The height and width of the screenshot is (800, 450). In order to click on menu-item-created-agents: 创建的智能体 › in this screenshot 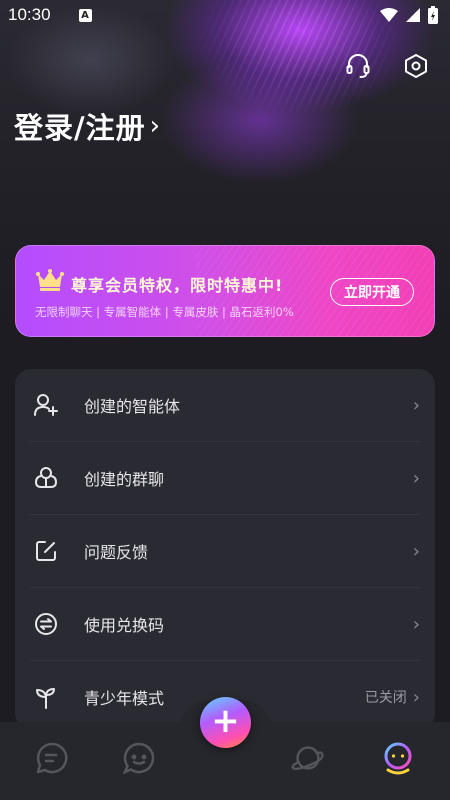, I will do `click(225, 405)`.